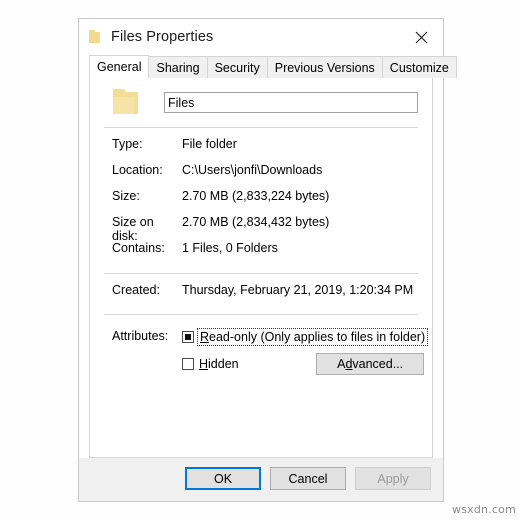 This screenshot has width=520, height=520. I want to click on readonly-accel-letter: R, so click(205, 337).